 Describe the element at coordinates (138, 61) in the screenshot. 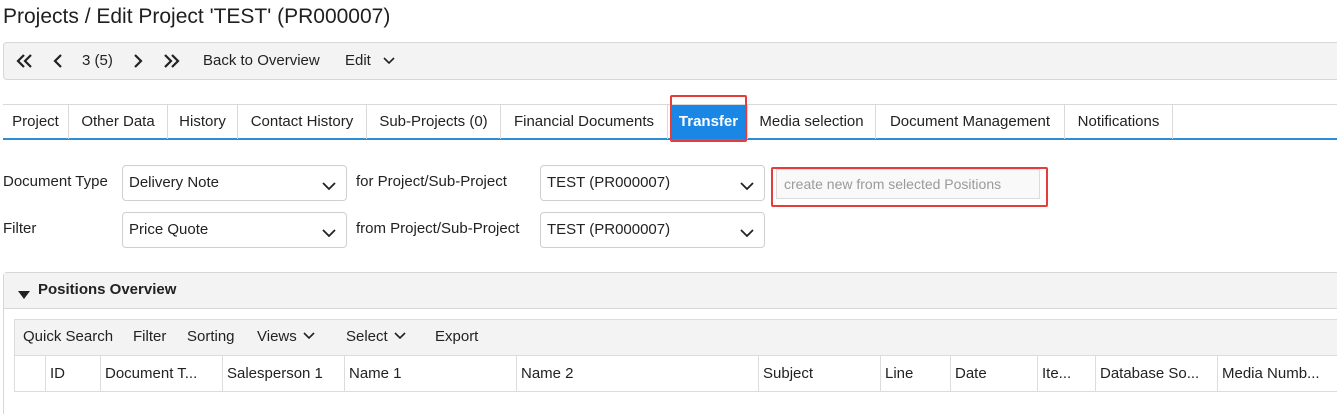

I see `chevron-right-icon` at that location.